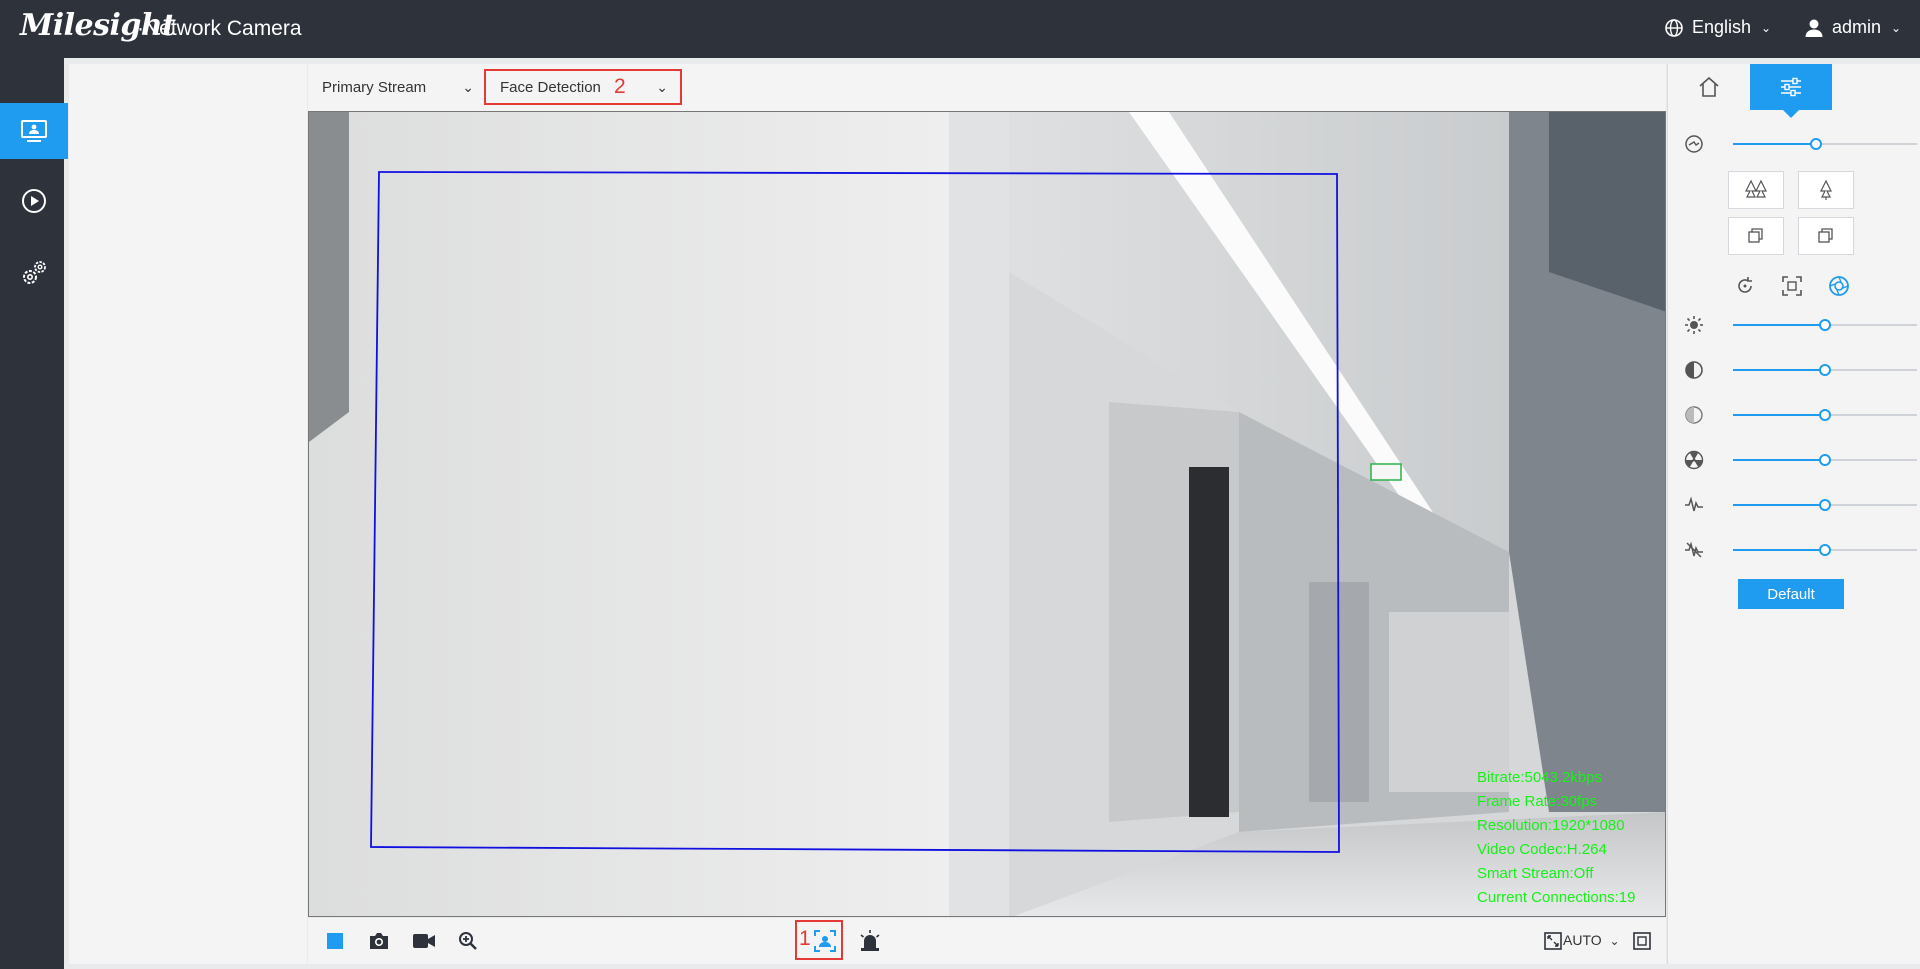 This screenshot has height=969, width=1920. I want to click on lens-init-button, so click(1839, 286).